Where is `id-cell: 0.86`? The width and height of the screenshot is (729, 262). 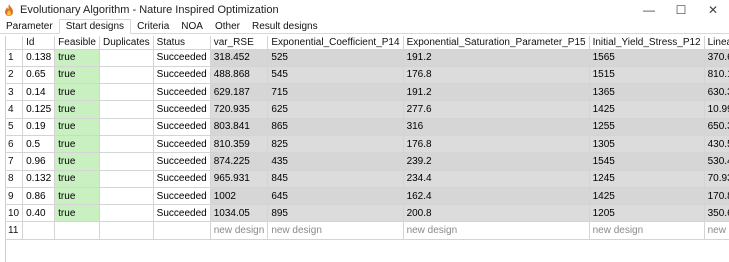 id-cell: 0.86 is located at coordinates (39, 196).